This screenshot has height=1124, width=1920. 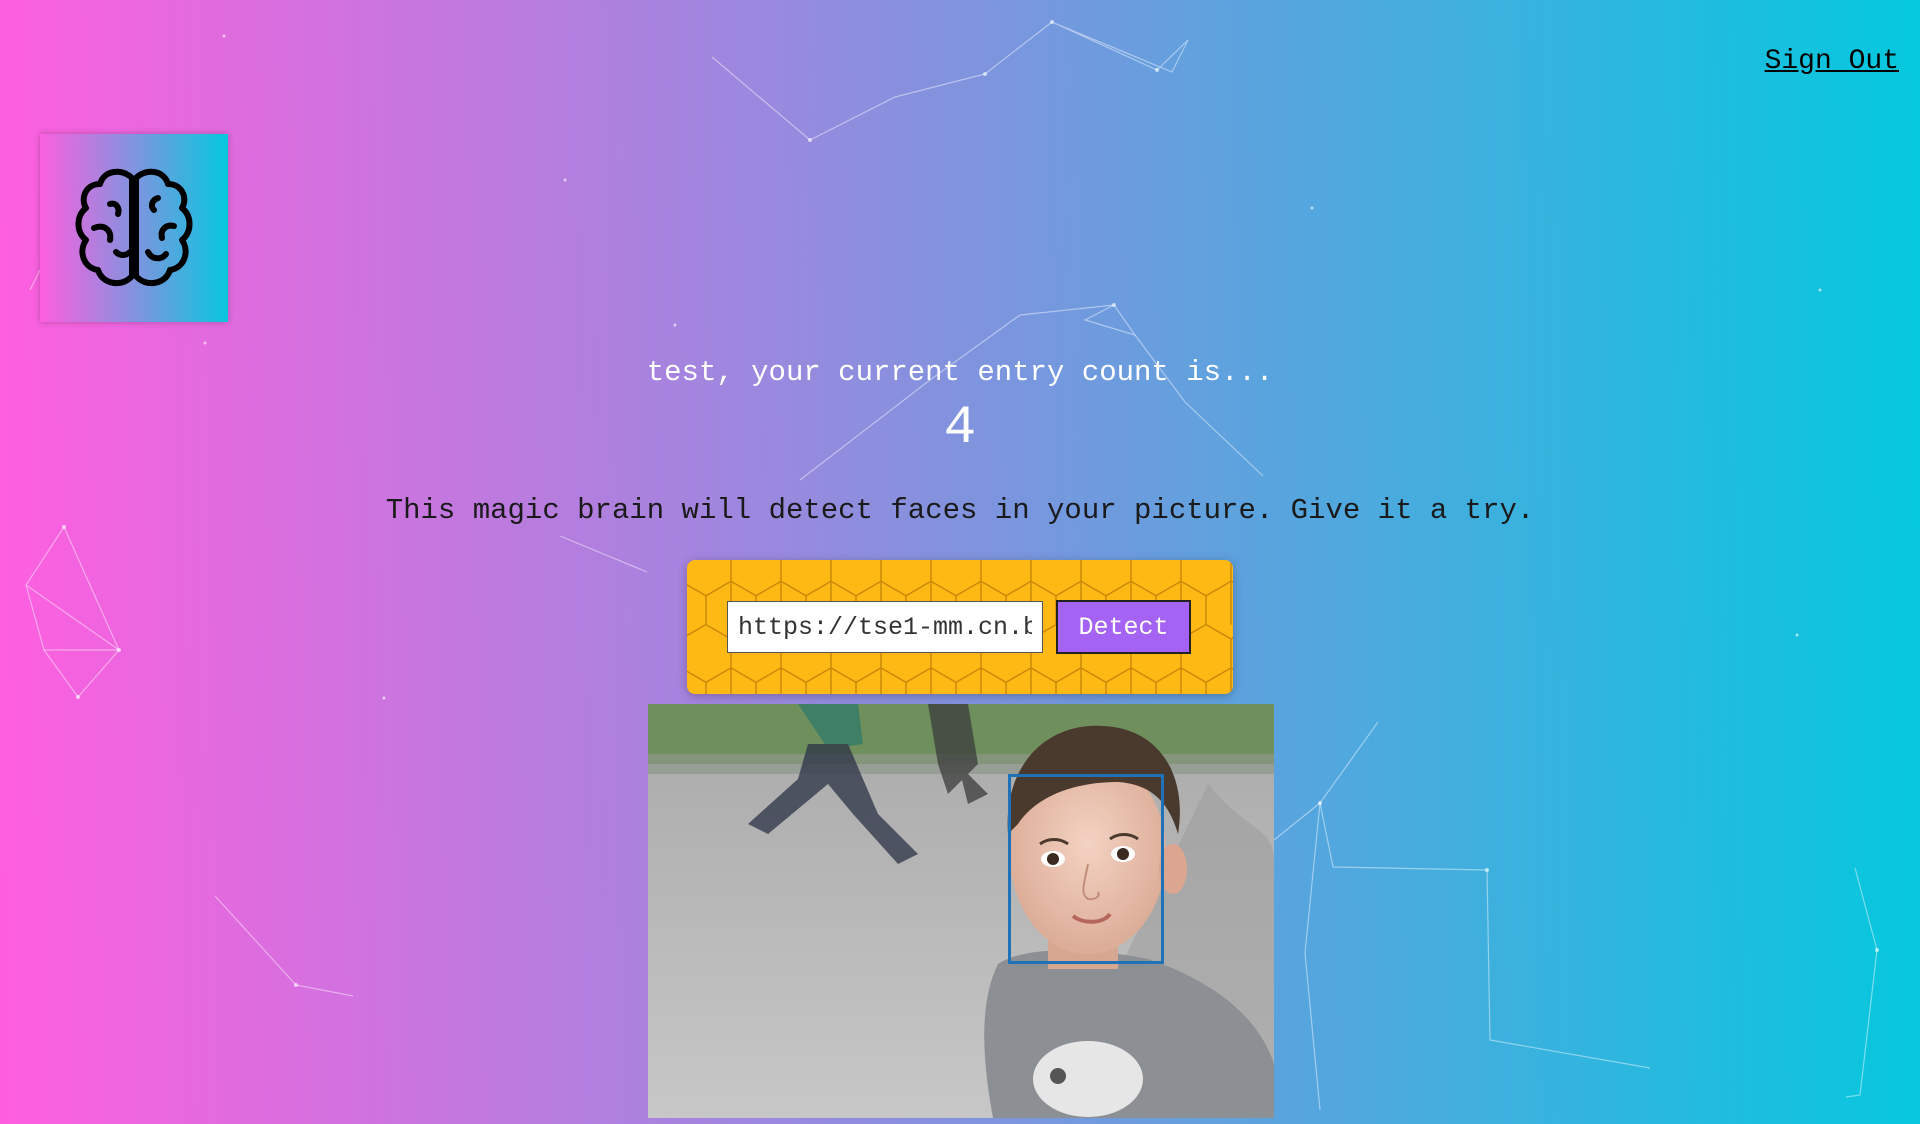 I want to click on logo-tile, so click(x=134, y=228).